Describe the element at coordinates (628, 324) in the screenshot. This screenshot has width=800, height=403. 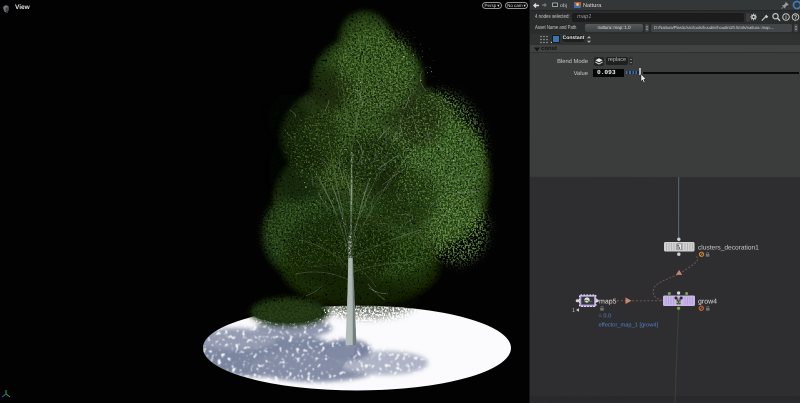
I see `svg-text: effector_map_1 [grow4]` at that location.